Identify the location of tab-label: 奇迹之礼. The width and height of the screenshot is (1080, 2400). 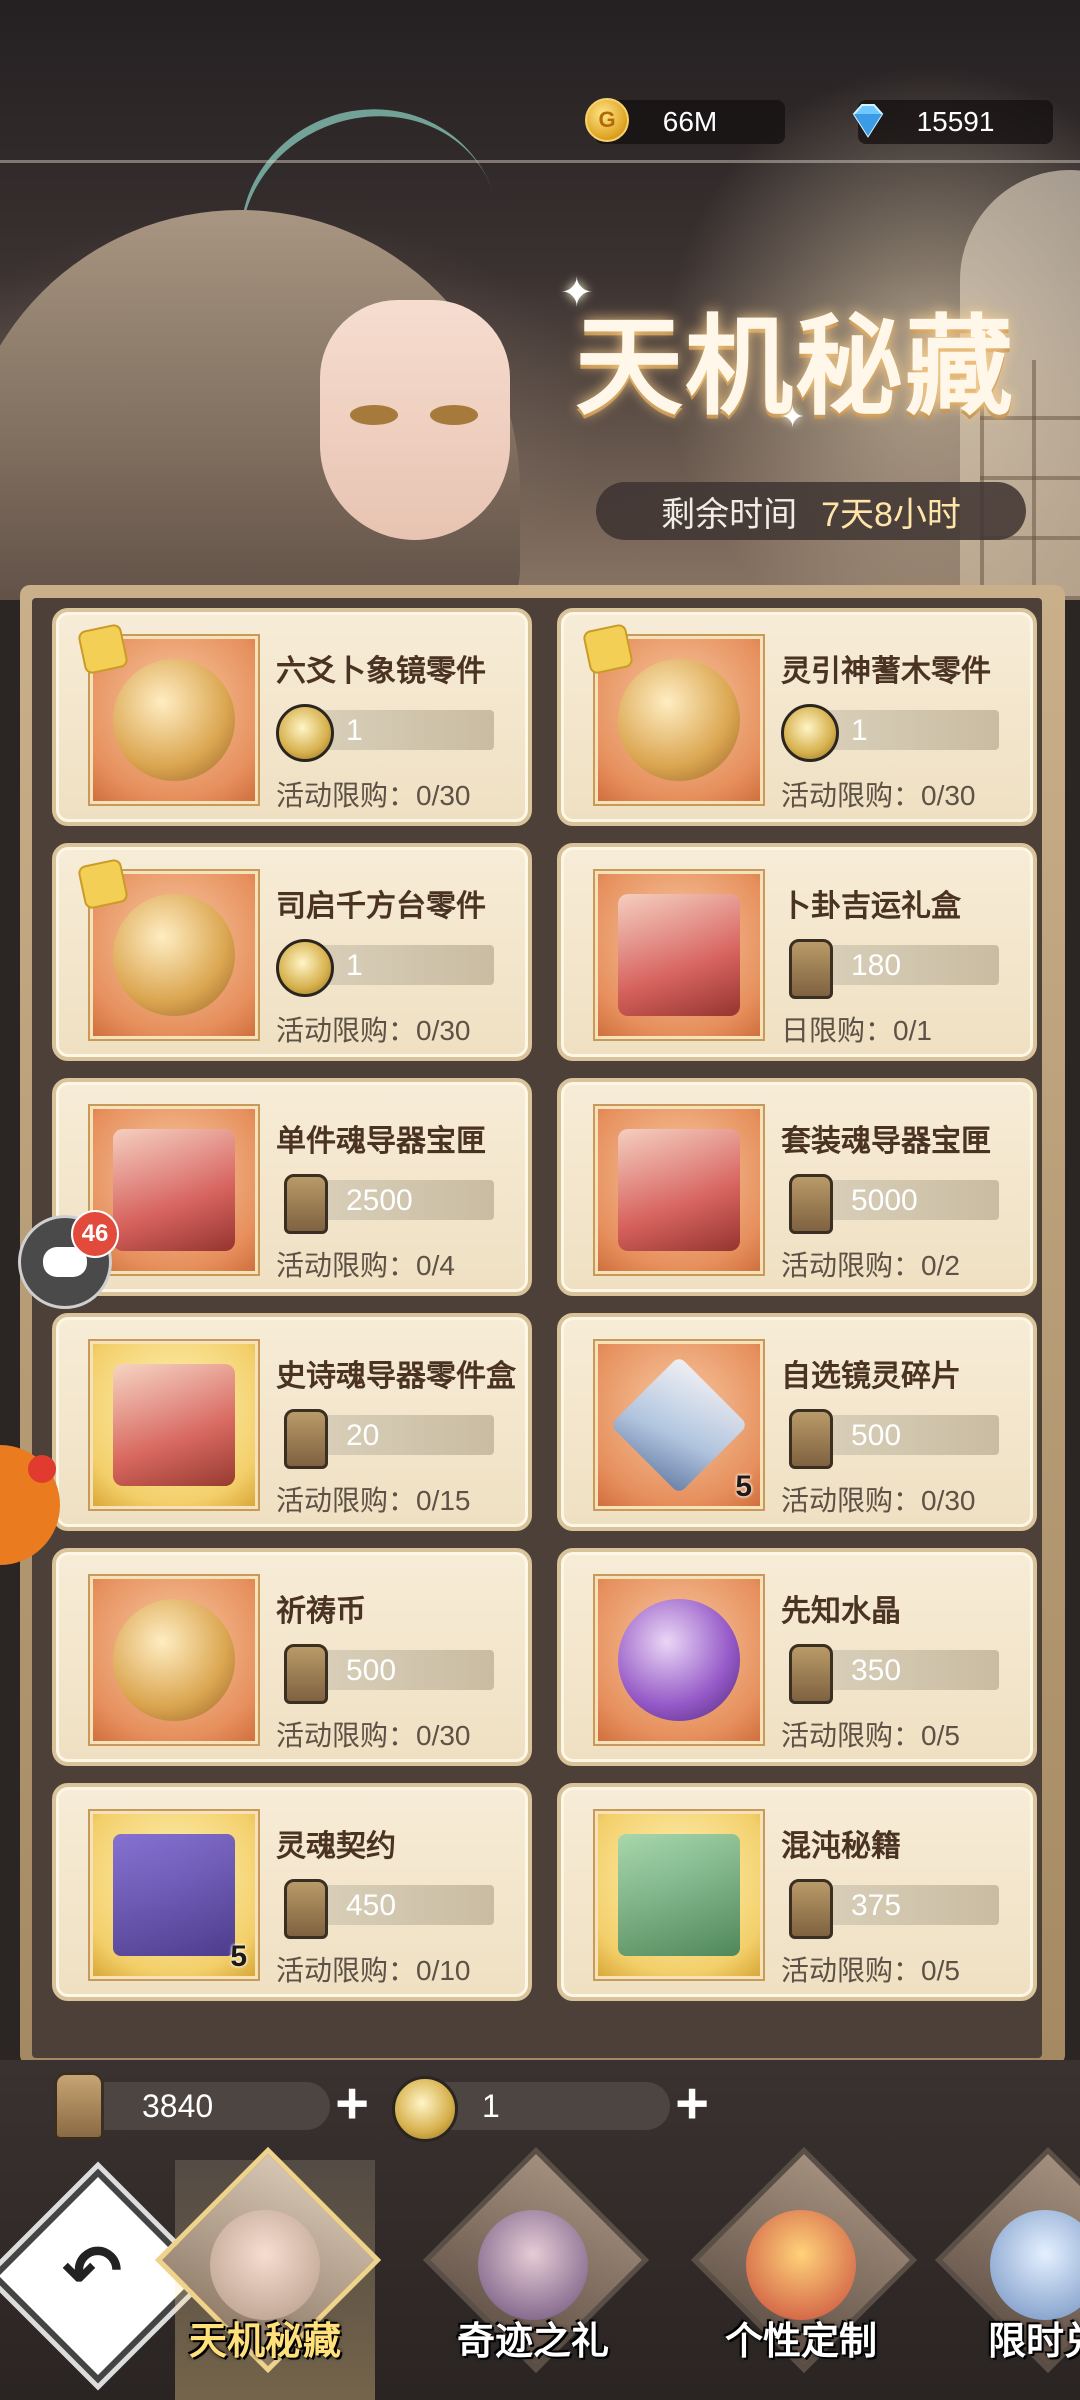
(532, 2340).